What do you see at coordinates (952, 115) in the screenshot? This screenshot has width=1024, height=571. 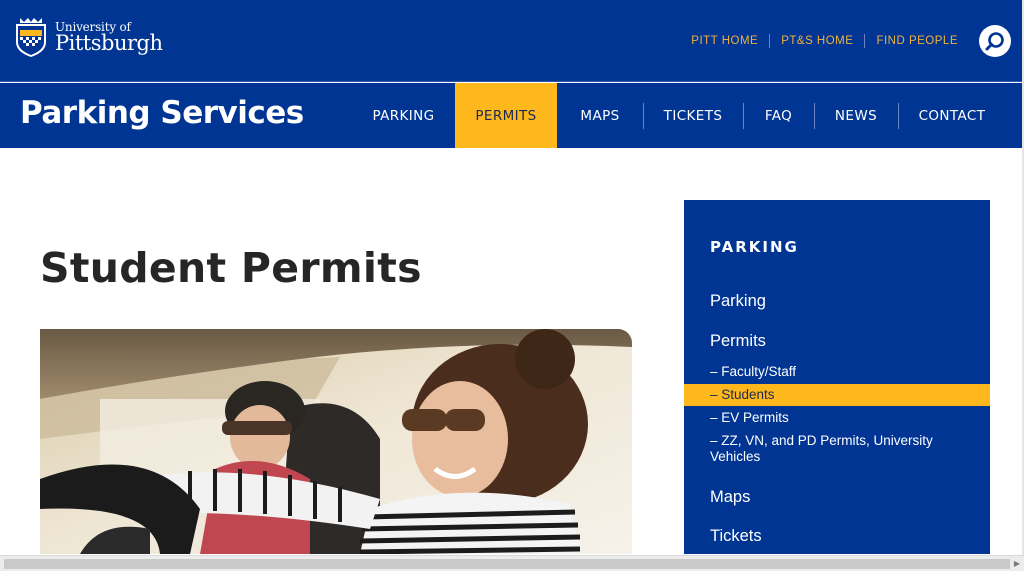 I see `nav-contact: CONTACT` at bounding box center [952, 115].